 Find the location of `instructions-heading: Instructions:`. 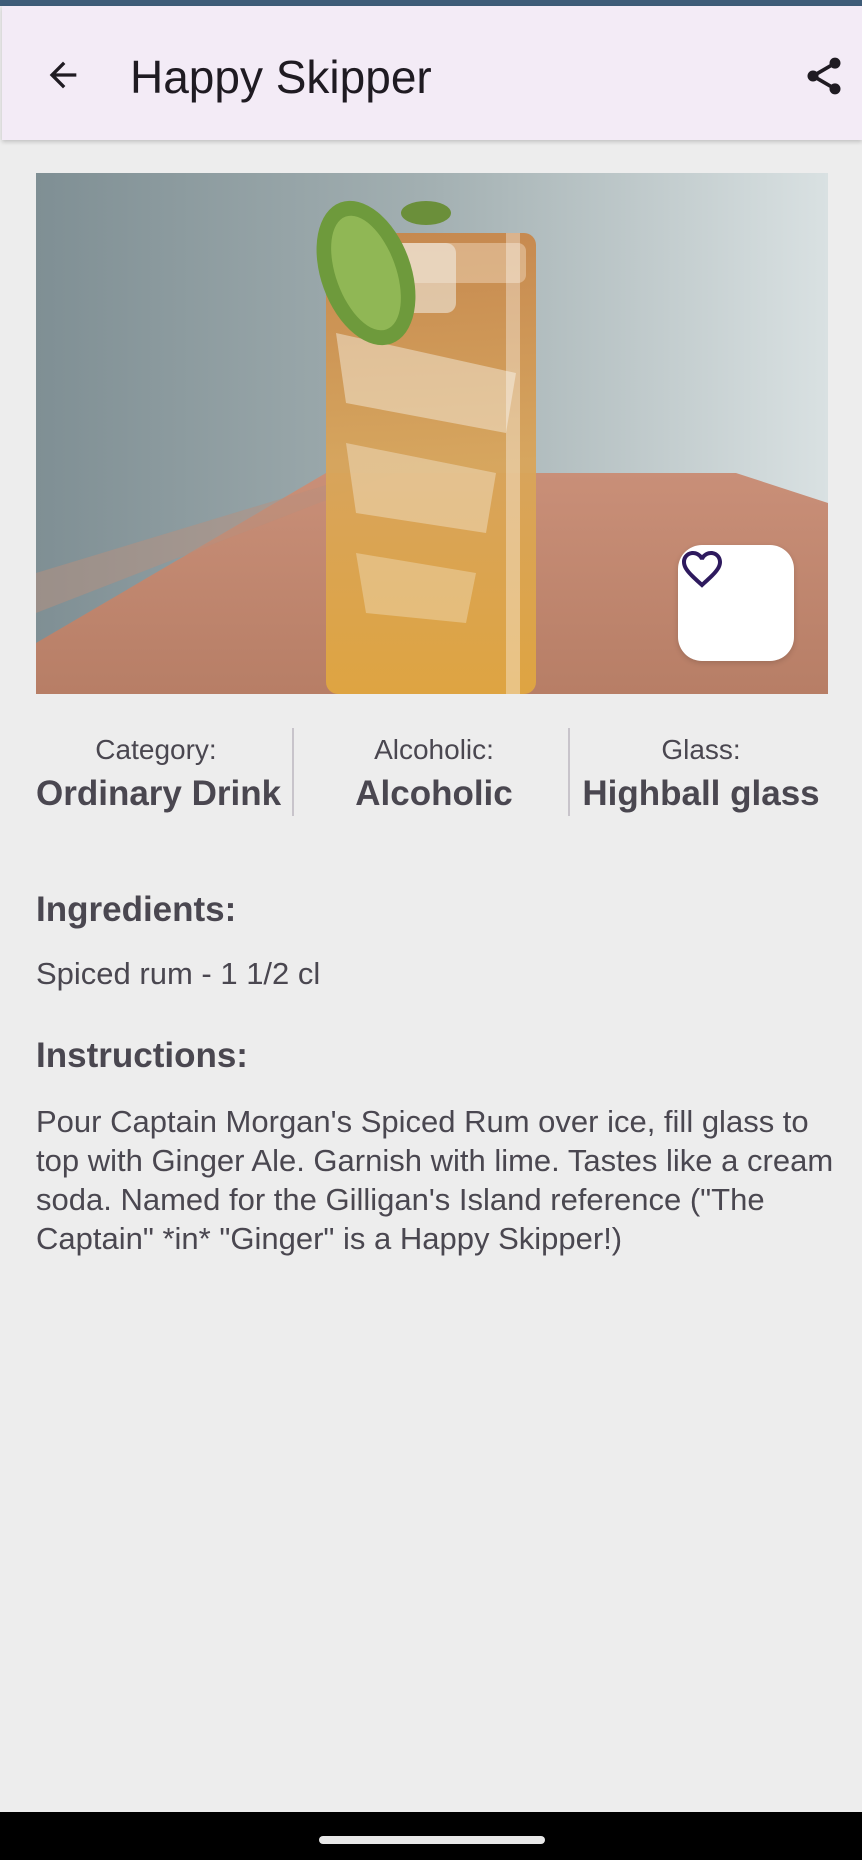

instructions-heading: Instructions: is located at coordinates (142, 1055).